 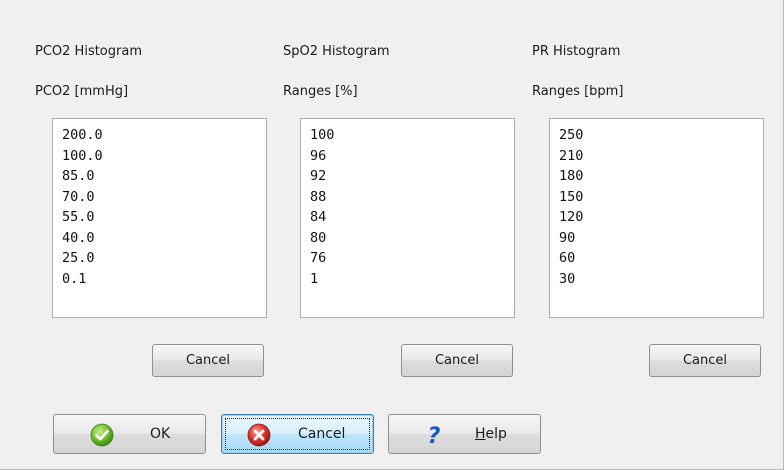 What do you see at coordinates (412, 197) in the screenshot?
I see `list-item: 88` at bounding box center [412, 197].